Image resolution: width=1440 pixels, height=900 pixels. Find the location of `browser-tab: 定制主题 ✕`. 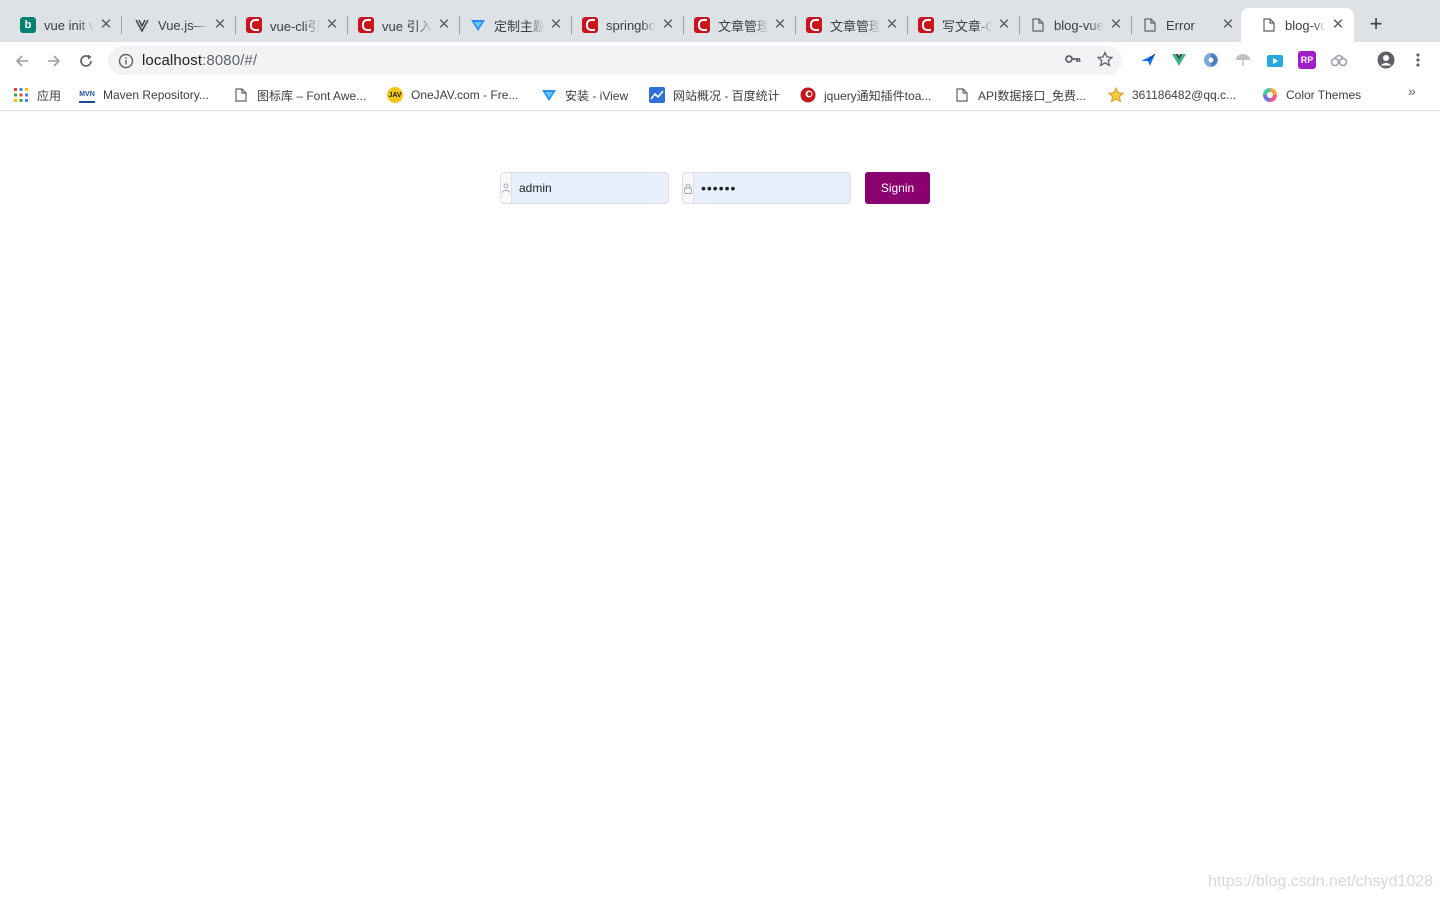

browser-tab: 定制主题 ✕ is located at coordinates (511, 25).